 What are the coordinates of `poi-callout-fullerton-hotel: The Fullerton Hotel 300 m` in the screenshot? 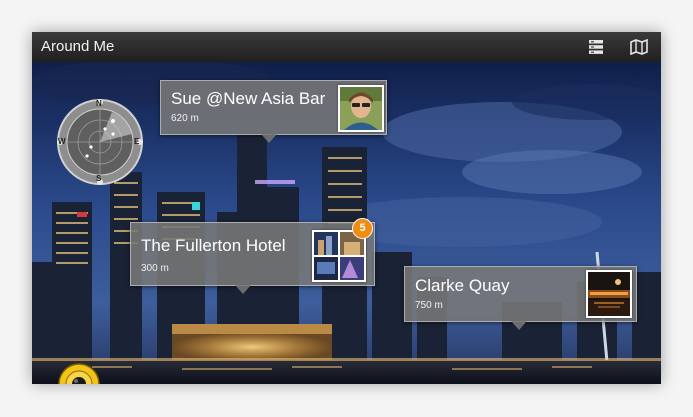 It's located at (252, 258).